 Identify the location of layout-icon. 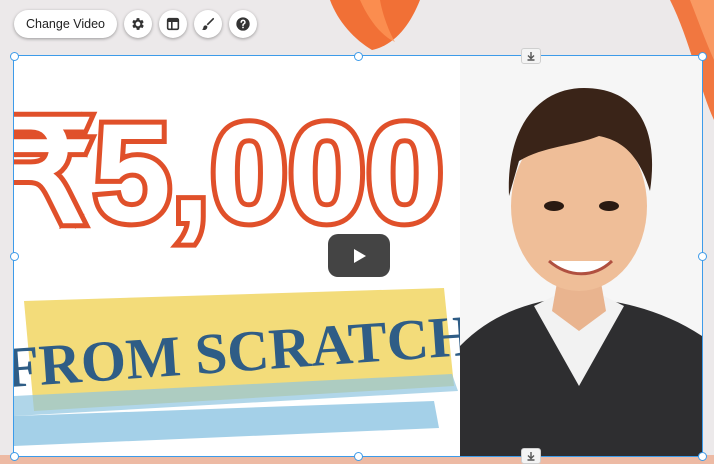
(173, 24).